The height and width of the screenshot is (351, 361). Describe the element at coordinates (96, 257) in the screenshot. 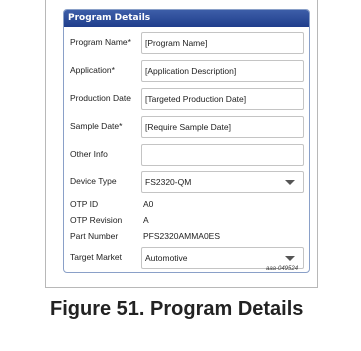

I see `target-market-label: Target Market` at that location.